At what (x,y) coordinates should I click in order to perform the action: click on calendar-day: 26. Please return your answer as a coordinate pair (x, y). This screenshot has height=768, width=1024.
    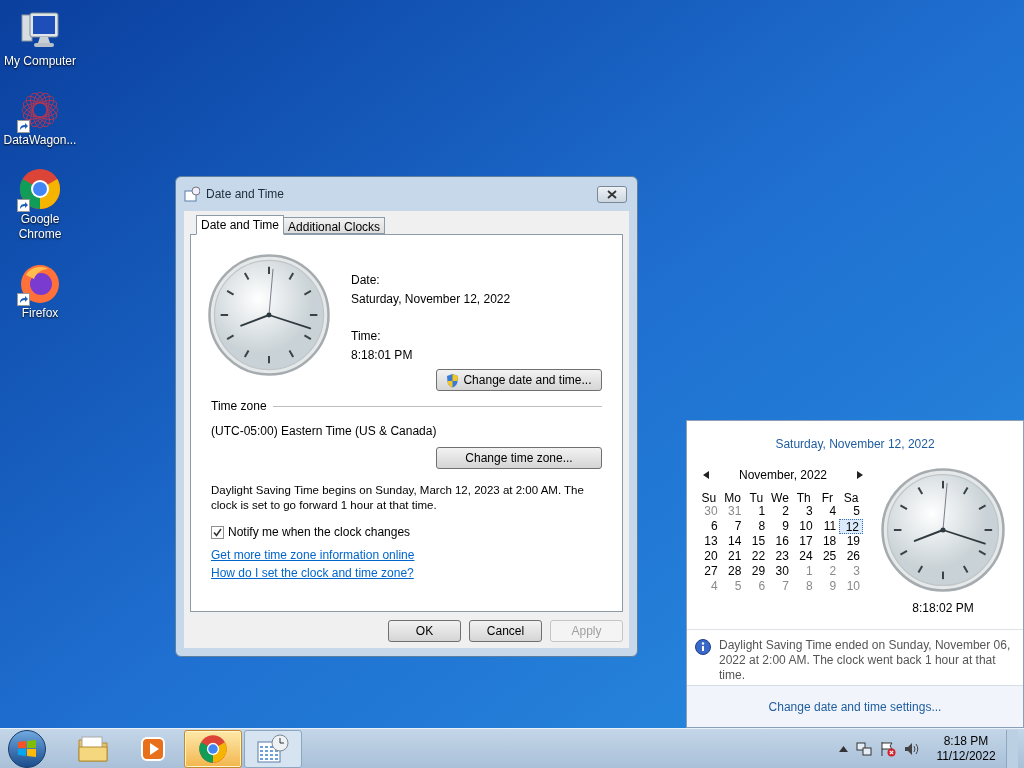
    Looking at the image, I should click on (851, 556).